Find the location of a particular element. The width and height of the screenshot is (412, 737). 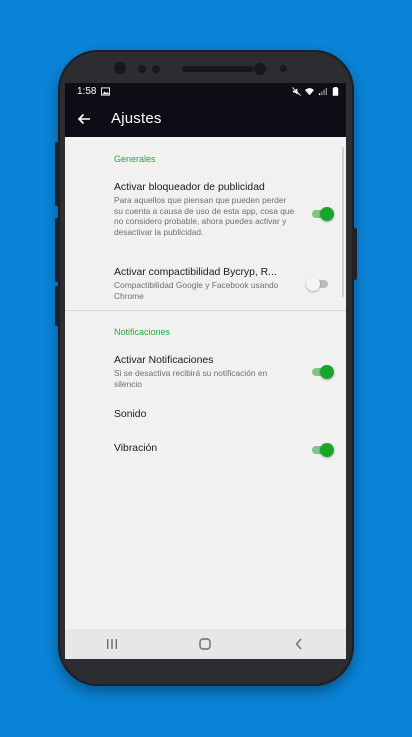

volume-down-button is located at coordinates (57, 250).